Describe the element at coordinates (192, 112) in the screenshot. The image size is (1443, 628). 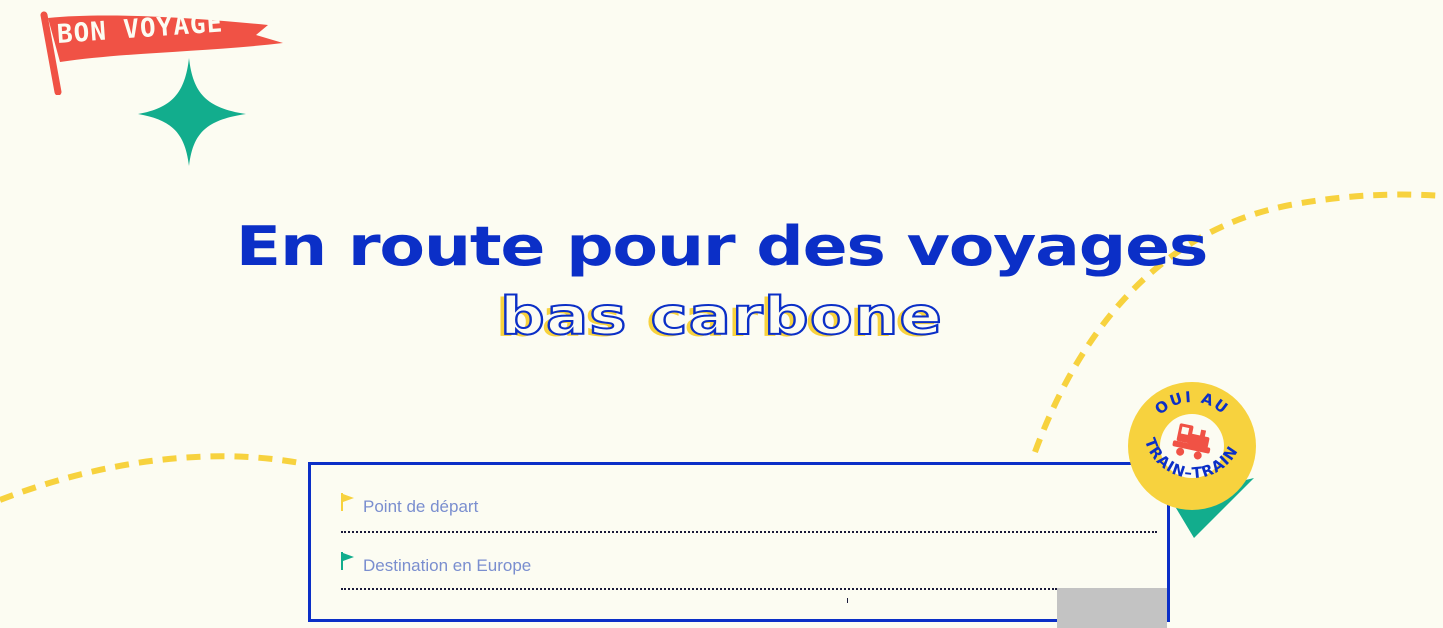
I see `four-point-star-icon` at that location.